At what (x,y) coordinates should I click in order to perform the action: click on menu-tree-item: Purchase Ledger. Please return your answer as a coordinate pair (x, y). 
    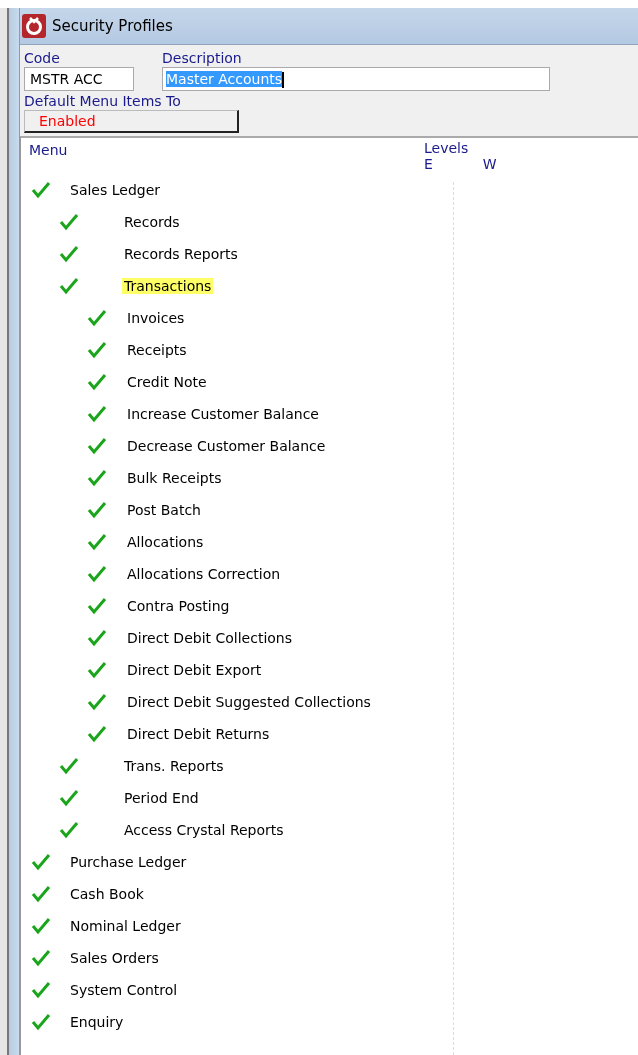
    Looking at the image, I should click on (128, 862).